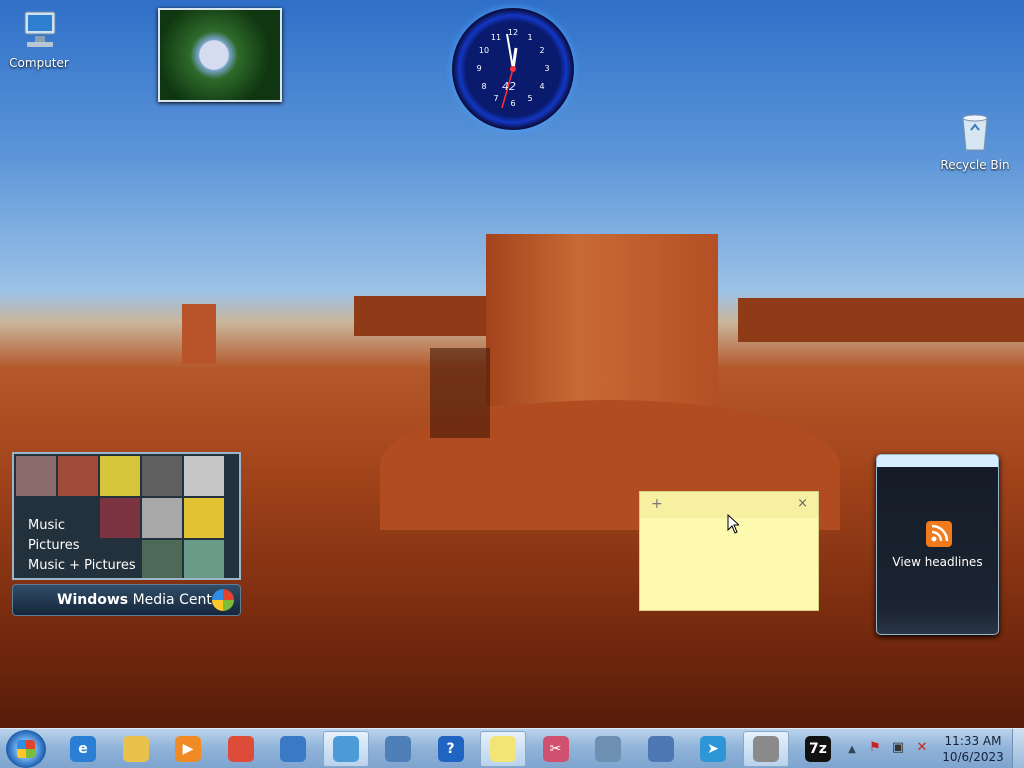 This screenshot has width=1024, height=768. I want to click on media-center-menu: Music Pictures Music + Pictures, so click(82, 546).